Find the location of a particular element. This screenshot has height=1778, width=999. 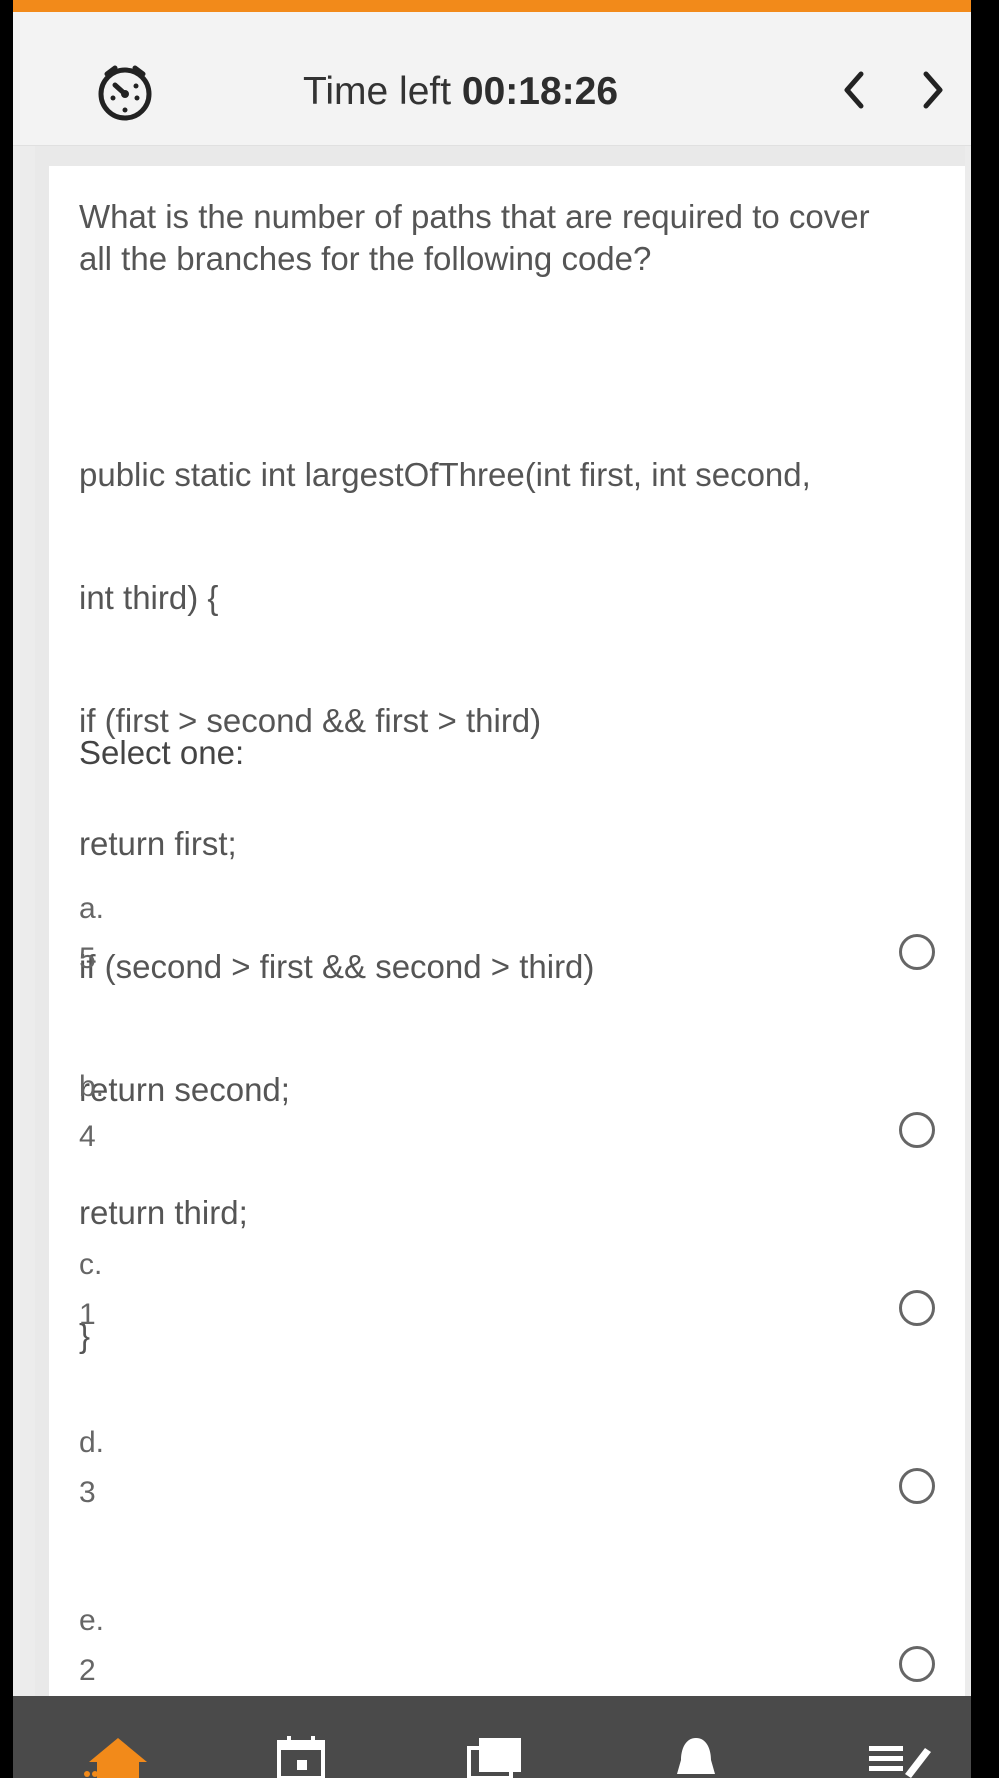

chevron-left-icon is located at coordinates (855, 90).